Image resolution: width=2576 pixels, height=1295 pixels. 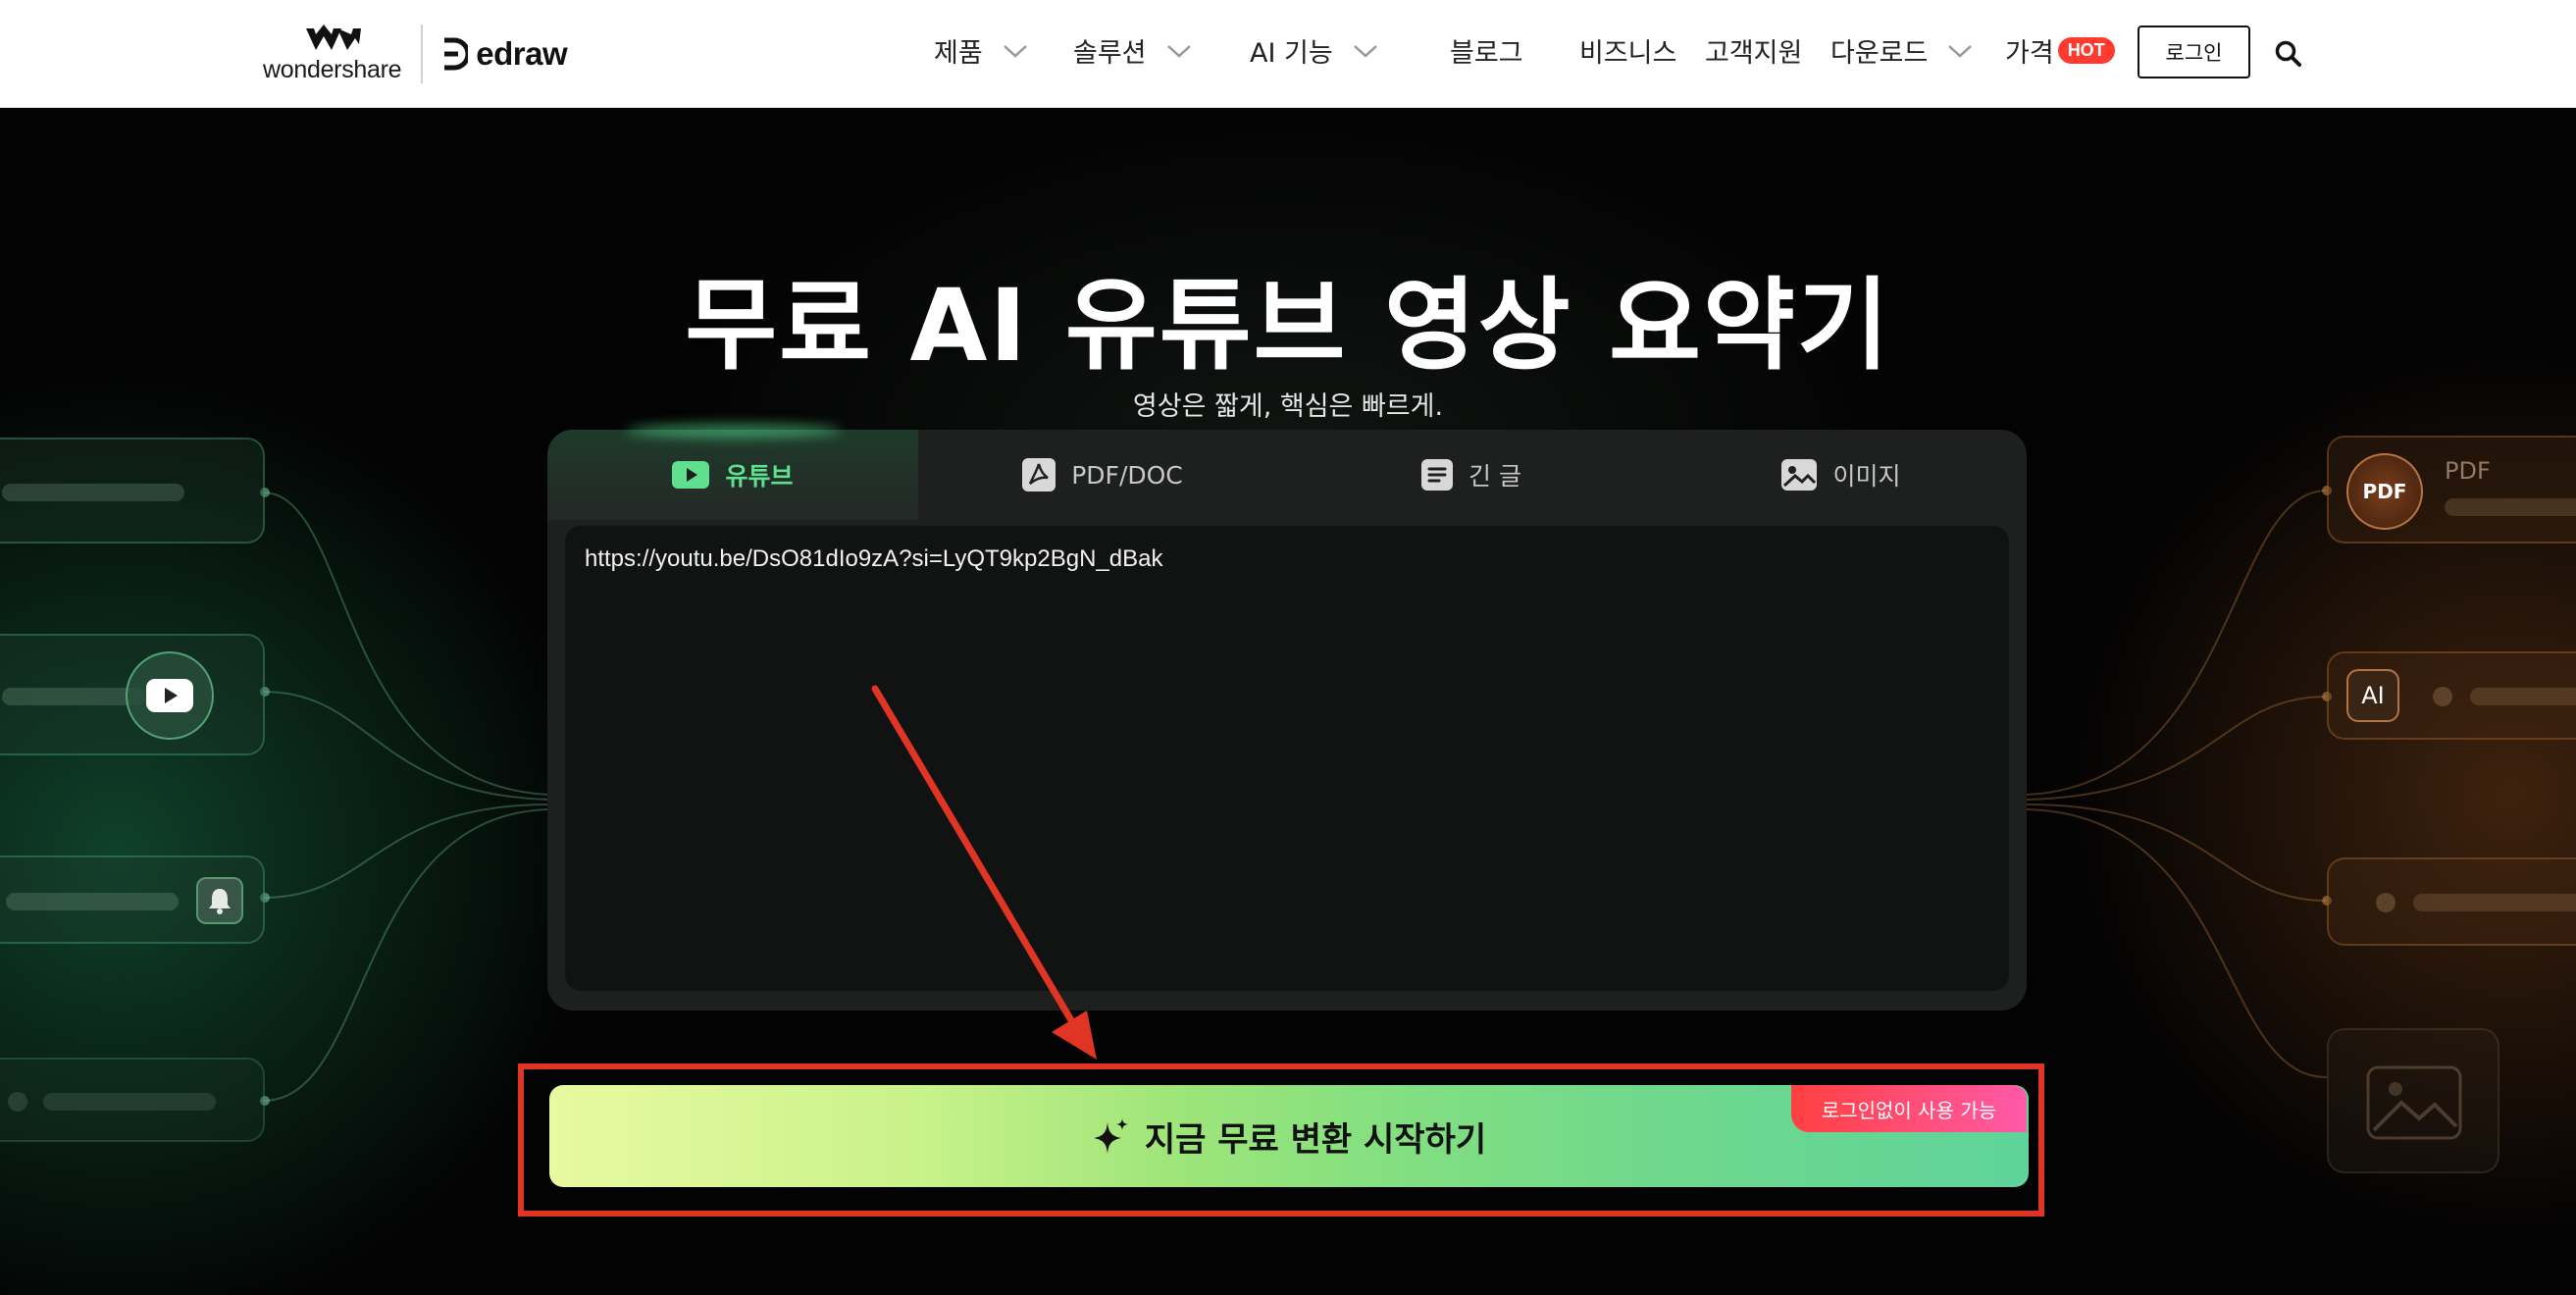 I want to click on nav-blog: 블로그, so click(x=1486, y=50).